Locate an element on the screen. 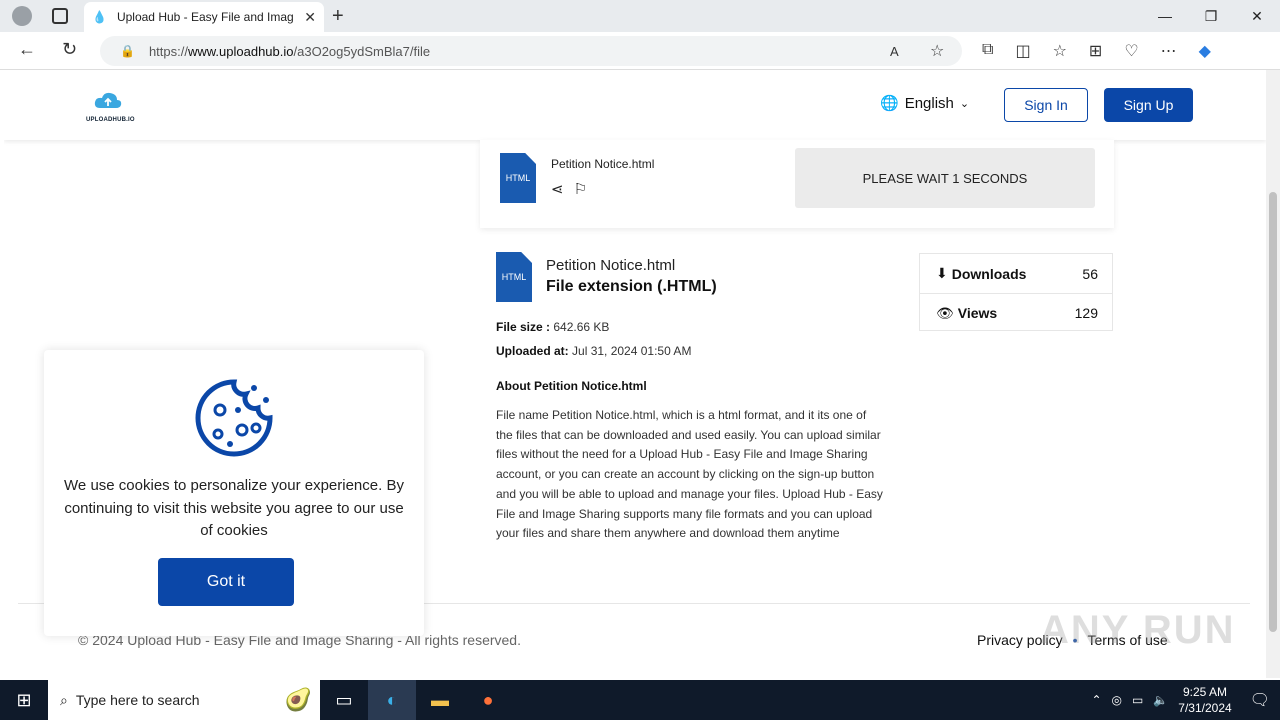 The height and width of the screenshot is (720, 1280). collections-icon: ⊞ is located at coordinates (1095, 51).